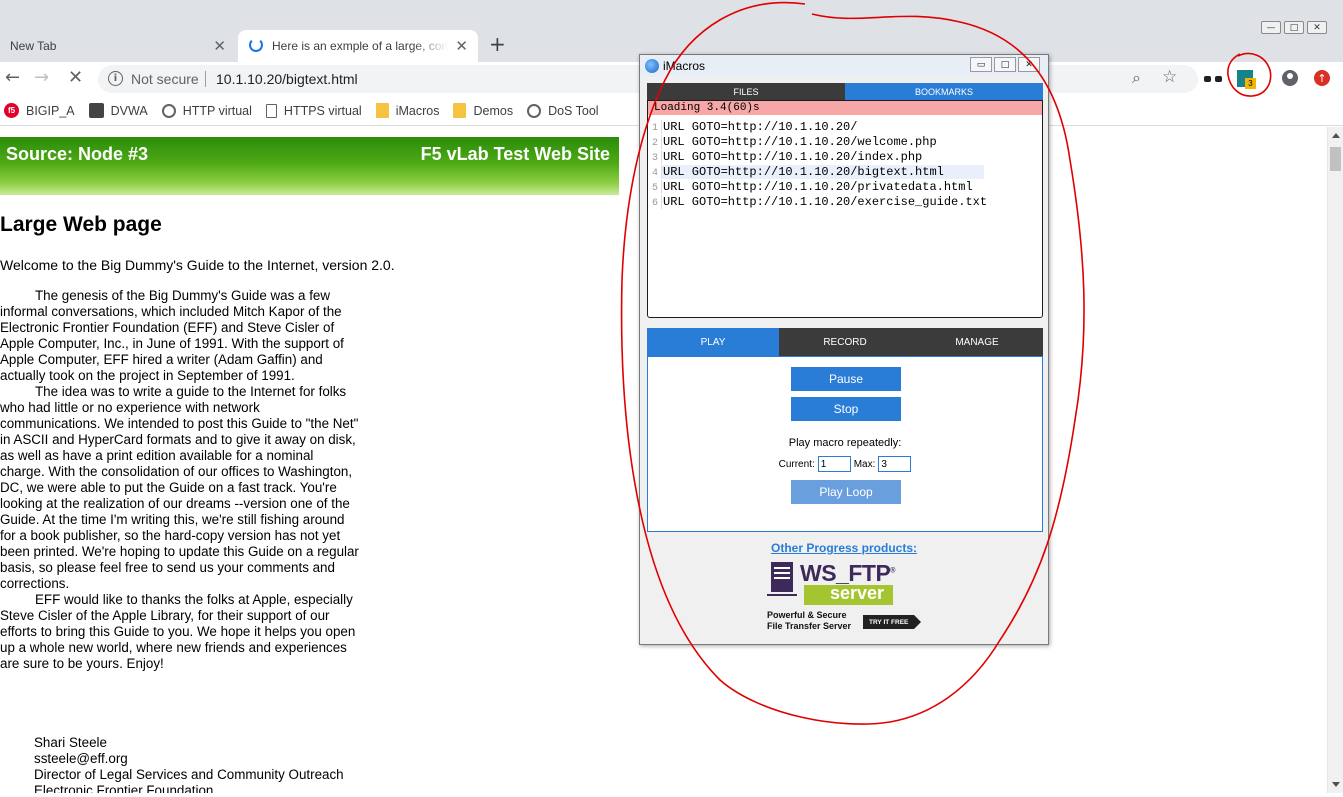  What do you see at coordinates (563, 110) in the screenshot?
I see `bookmark-dos-tool: DoS Tool` at bounding box center [563, 110].